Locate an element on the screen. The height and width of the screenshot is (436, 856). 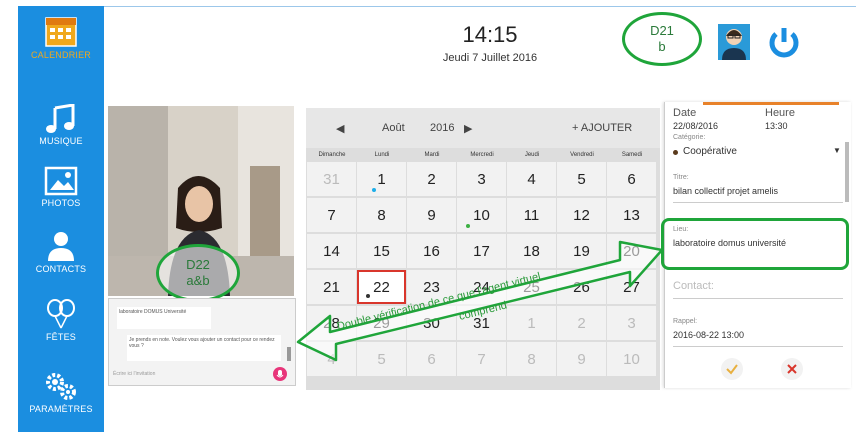
microphone-icon is located at coordinates (280, 374).